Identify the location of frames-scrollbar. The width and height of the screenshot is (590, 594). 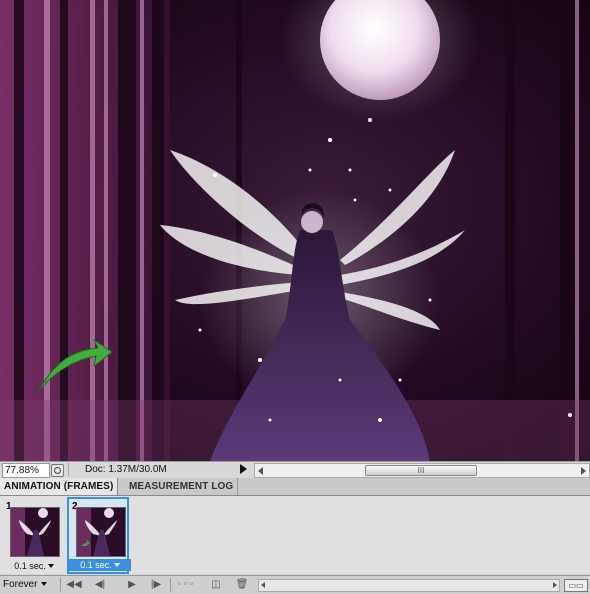
(409, 585).